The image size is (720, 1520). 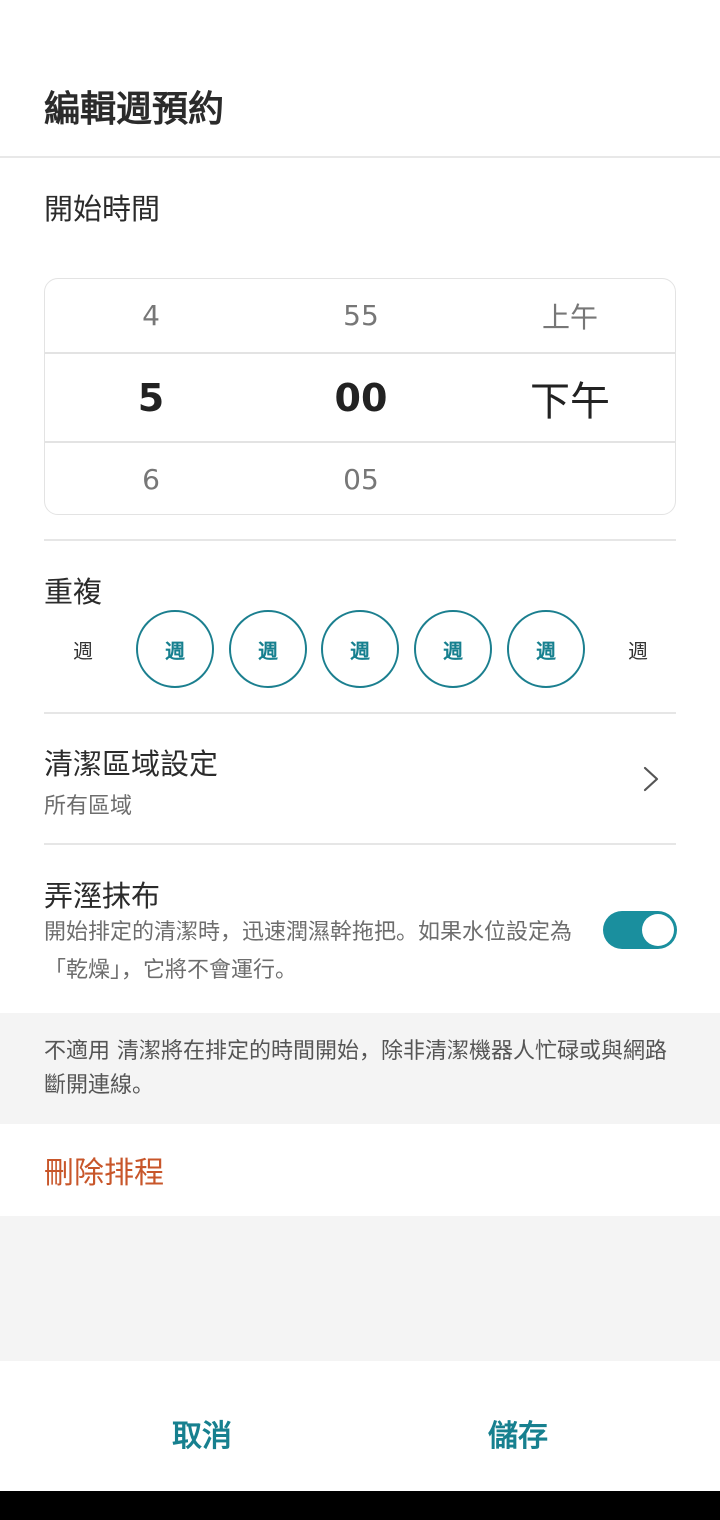 What do you see at coordinates (652, 779) in the screenshot?
I see `chevron-right-icon` at bounding box center [652, 779].